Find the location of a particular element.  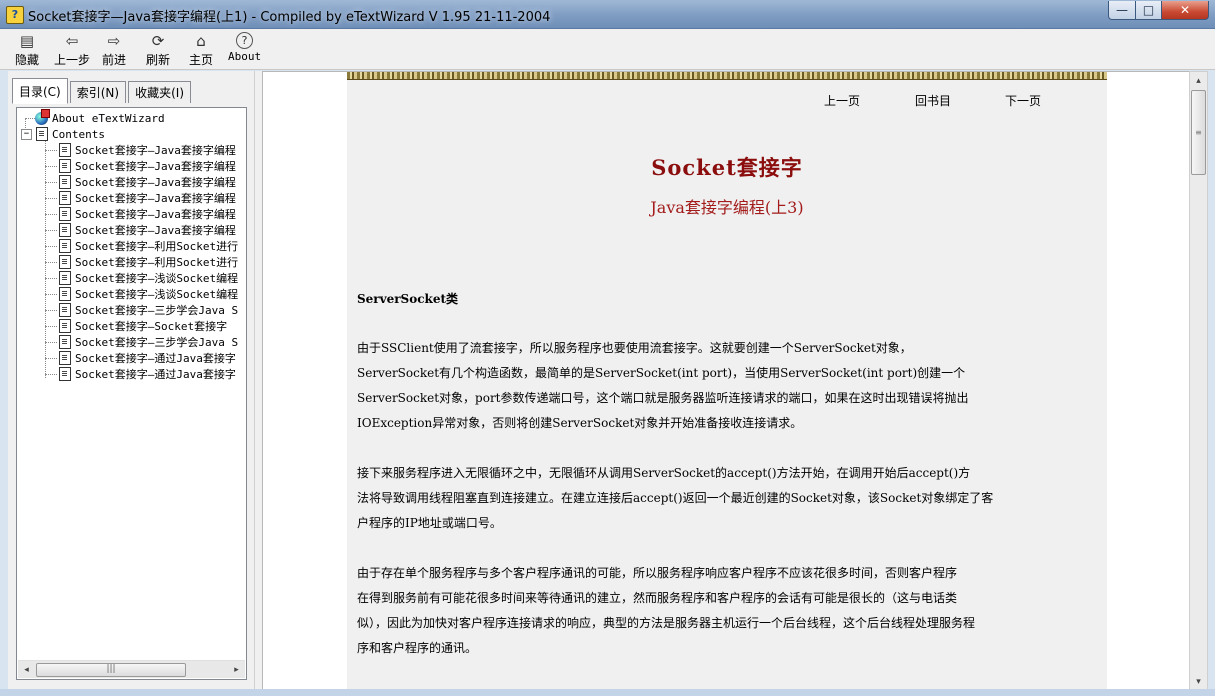

tree-item-label: Contents is located at coordinates (78, 134).